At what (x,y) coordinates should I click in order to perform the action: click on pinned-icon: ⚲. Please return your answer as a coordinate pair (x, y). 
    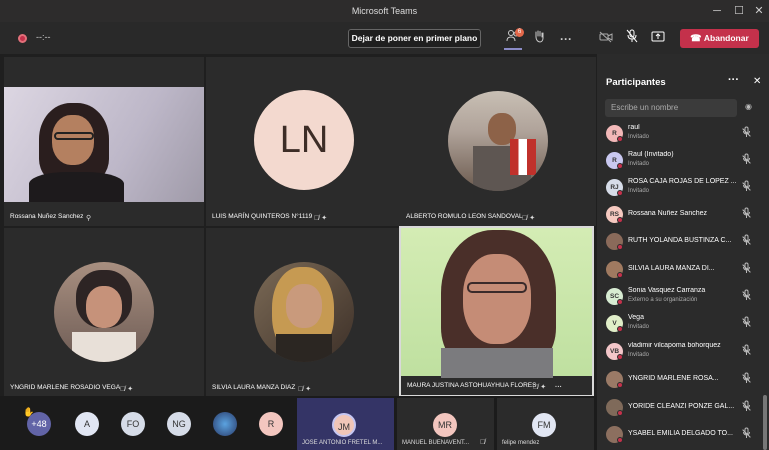
    Looking at the image, I should click on (89, 218).